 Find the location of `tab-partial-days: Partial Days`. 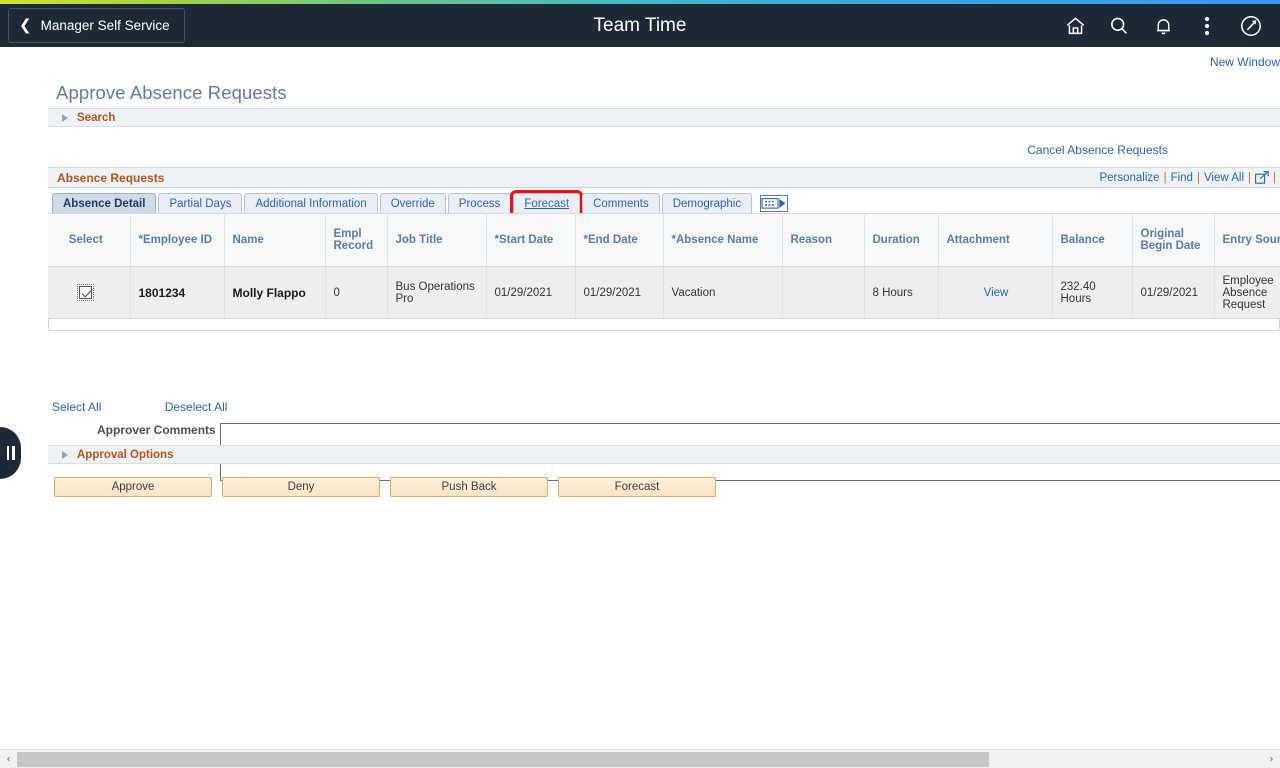

tab-partial-days: Partial Days is located at coordinates (200, 203).